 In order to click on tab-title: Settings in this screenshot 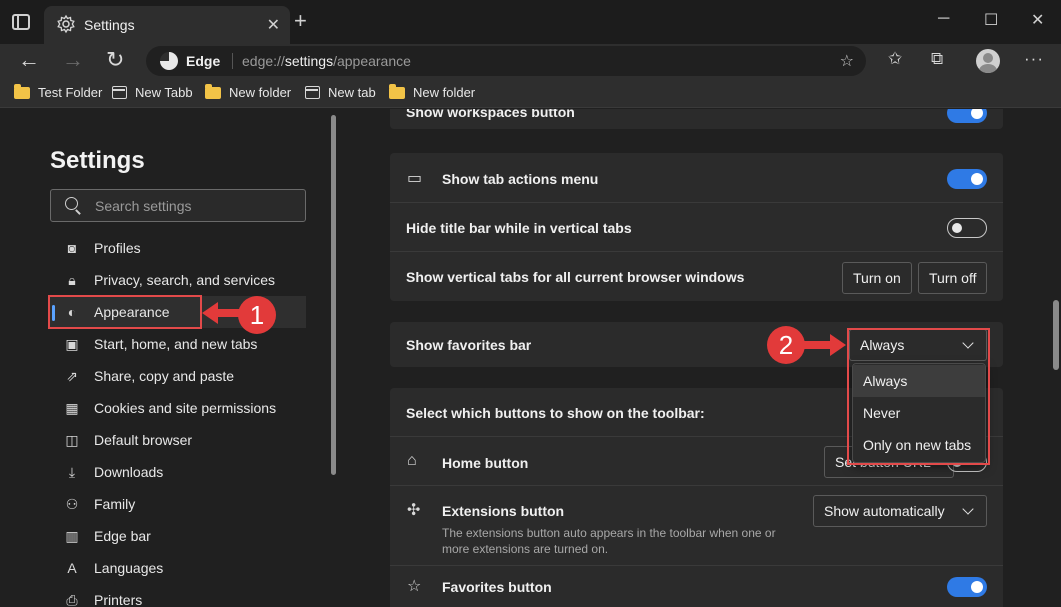, I will do `click(109, 25)`.